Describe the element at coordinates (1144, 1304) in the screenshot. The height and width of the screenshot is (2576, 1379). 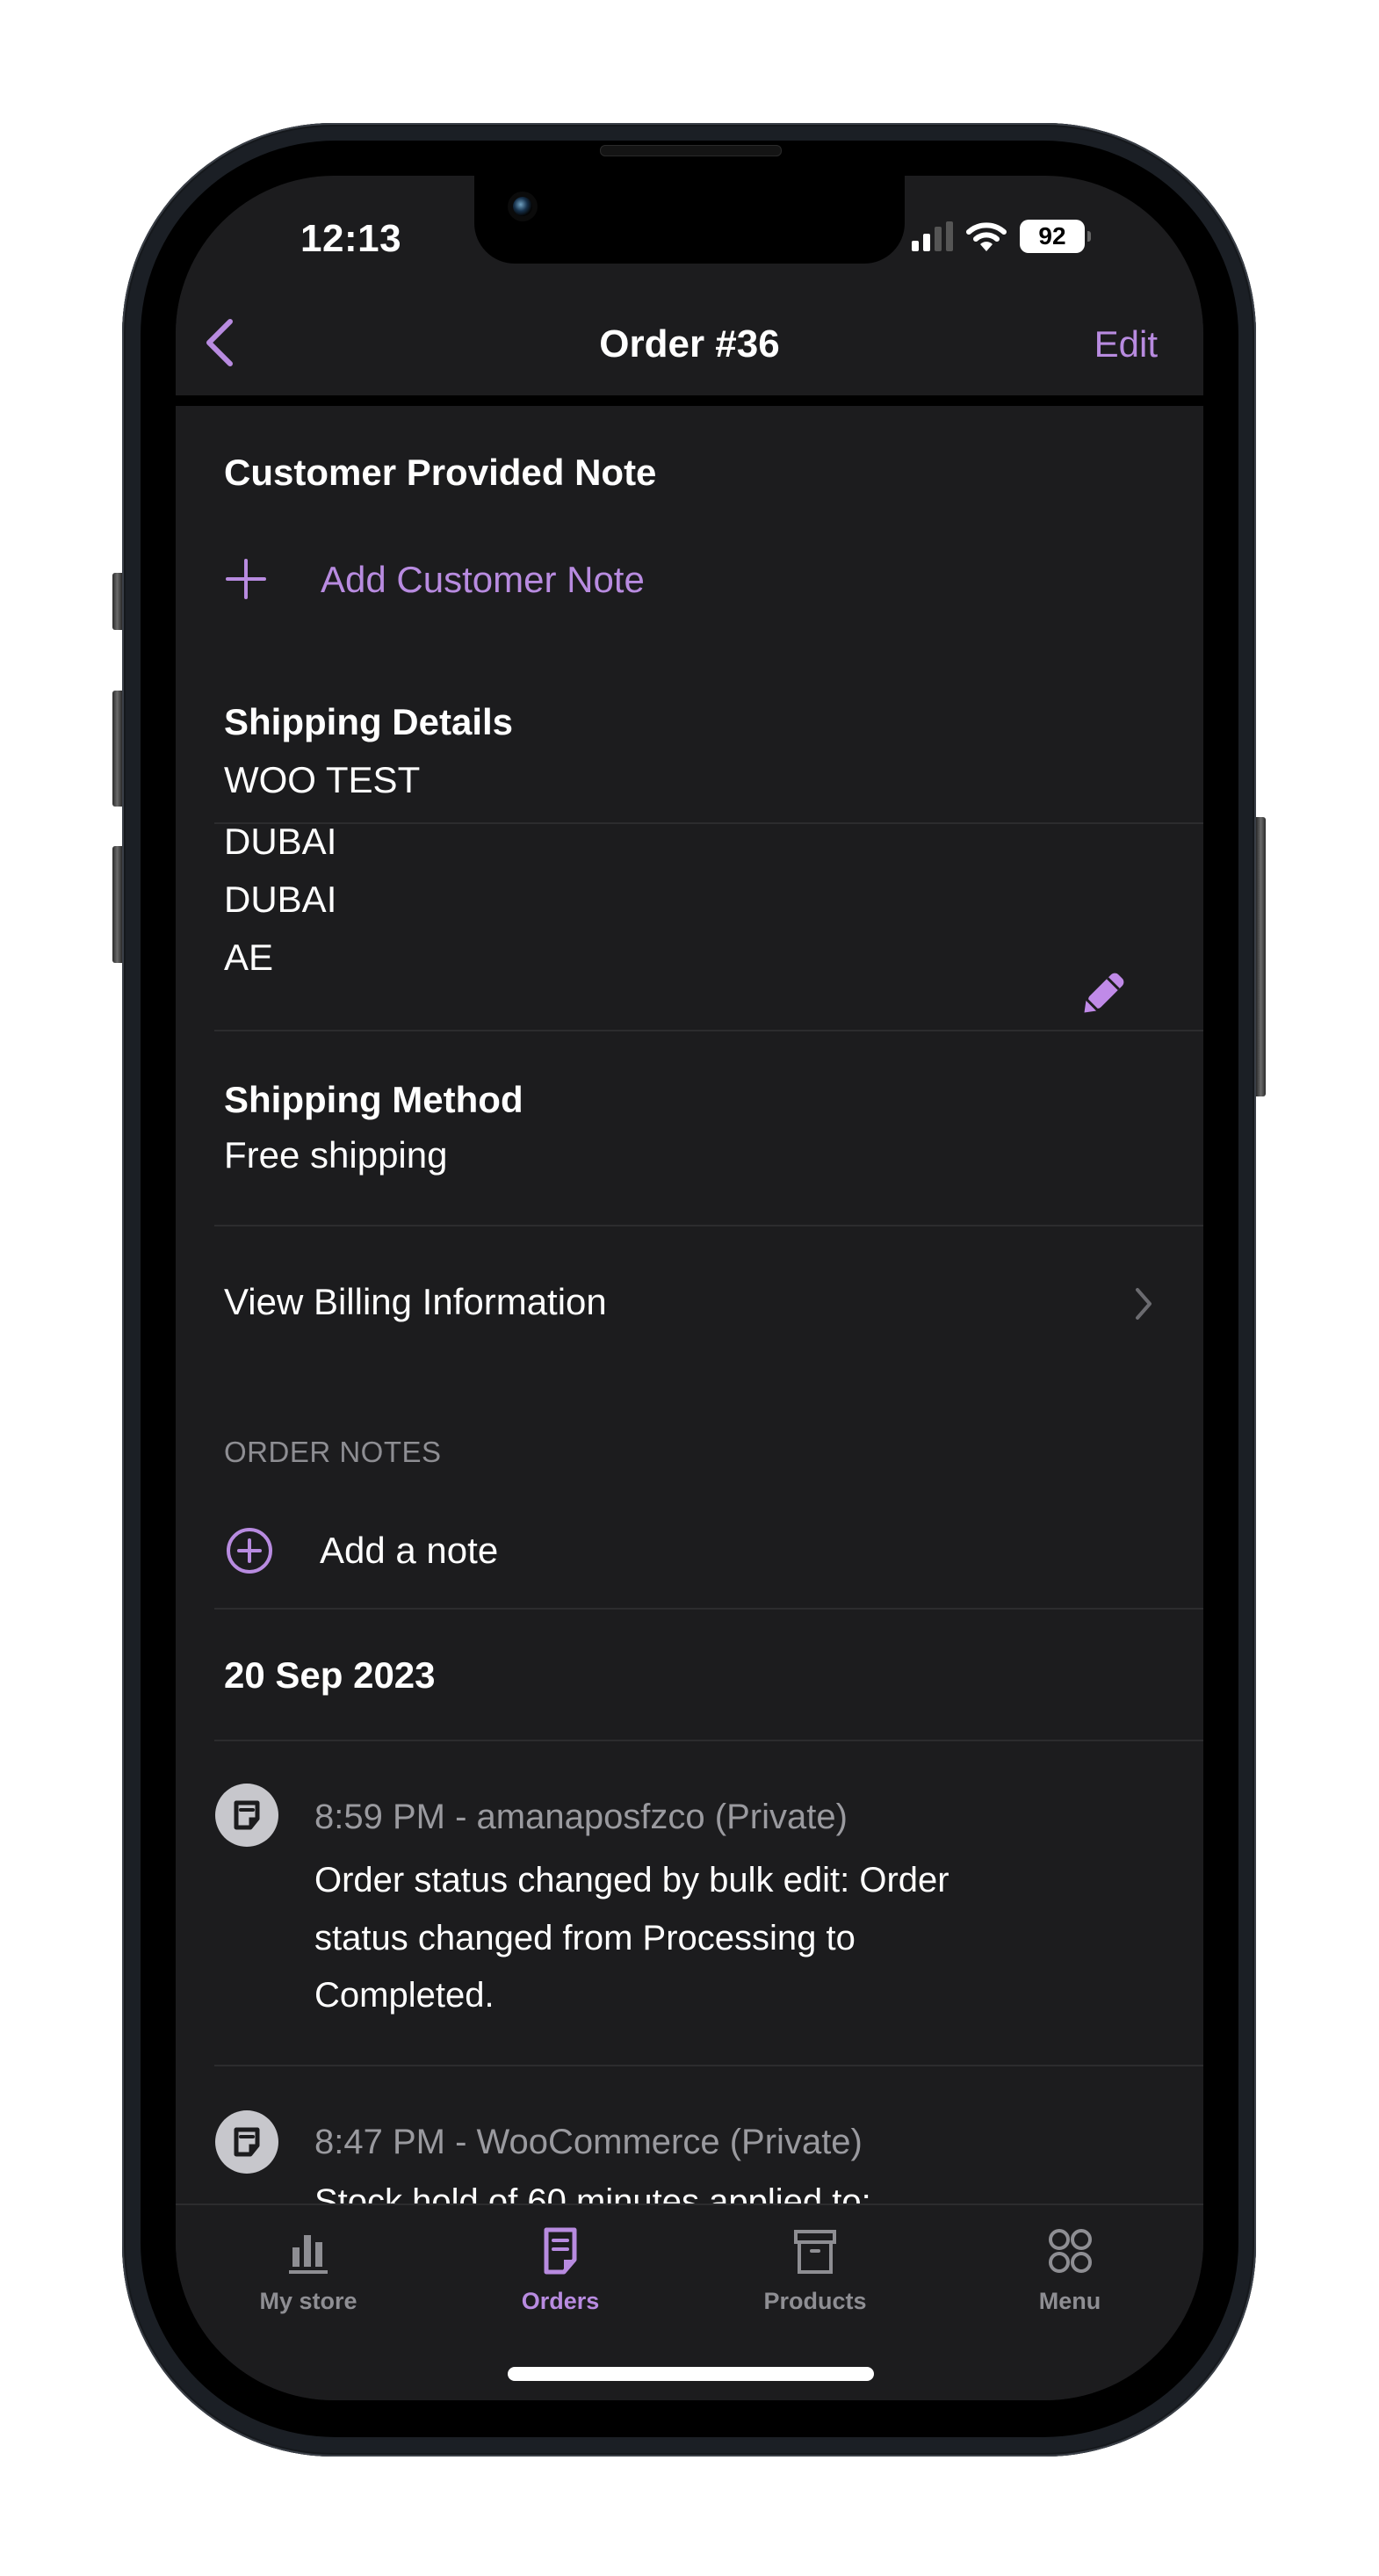
I see `chevron-right-icon` at that location.